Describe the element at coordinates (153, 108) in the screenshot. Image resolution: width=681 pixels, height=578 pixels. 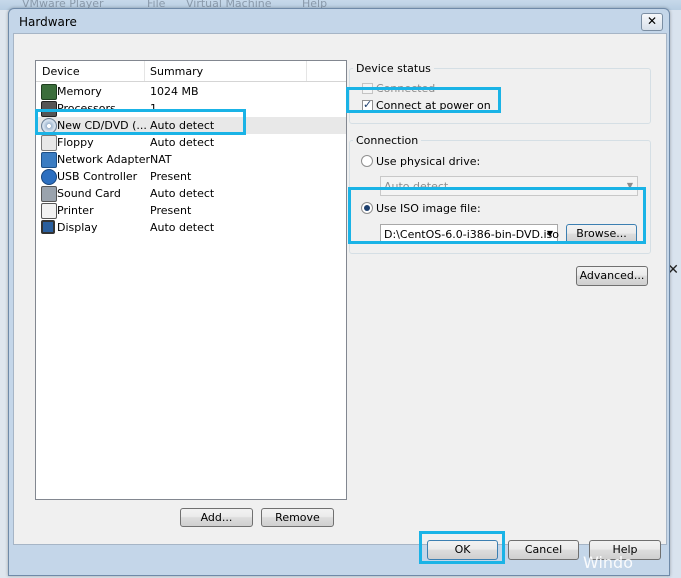
I see `device-summary: 1` at that location.